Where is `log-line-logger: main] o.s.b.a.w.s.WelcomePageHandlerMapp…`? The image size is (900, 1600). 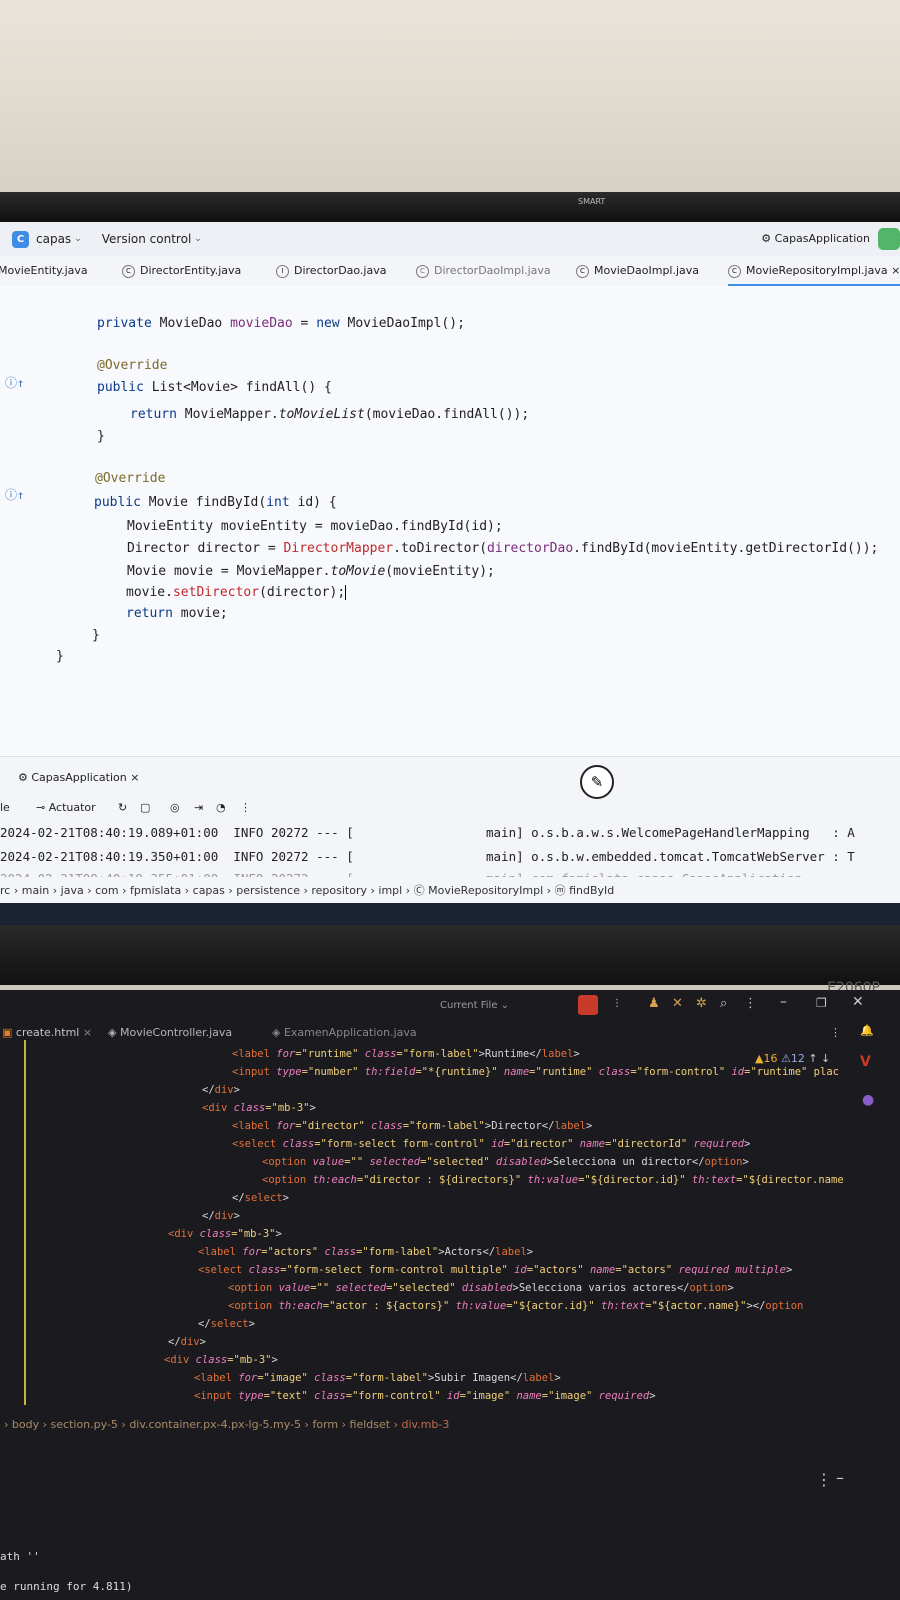
log-line-logger: main] o.s.b.a.w.s.WelcomePageHandlerMapp… is located at coordinates (670, 832).